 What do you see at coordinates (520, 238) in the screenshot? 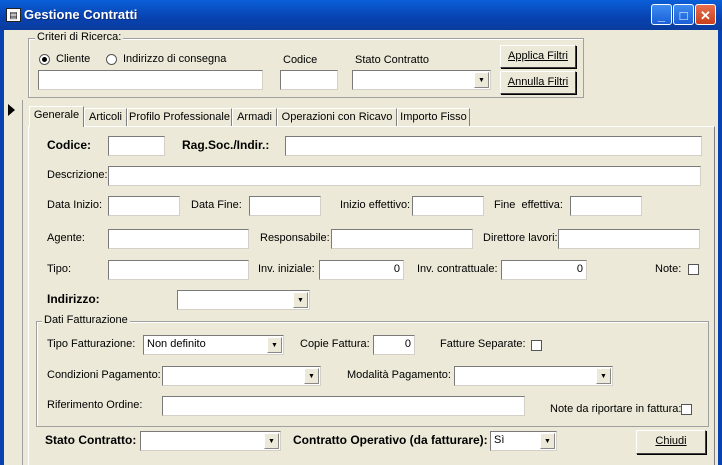
I see `direttore-label: Direttore lavori:` at bounding box center [520, 238].